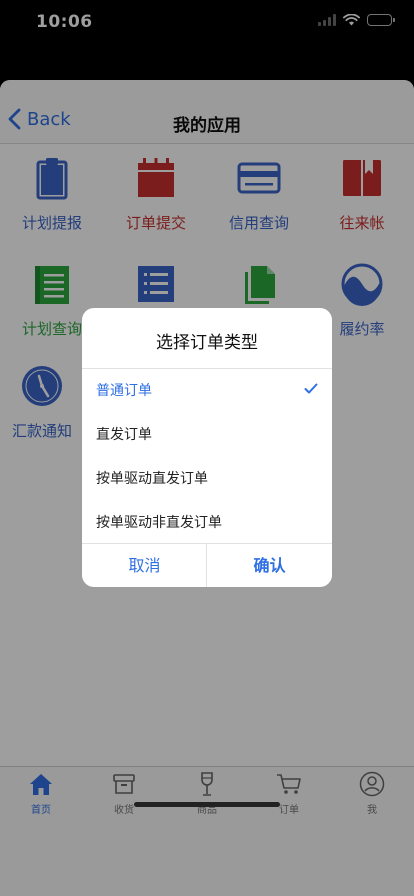  I want to click on option-label: 按单驱动非直发订单, so click(159, 523).